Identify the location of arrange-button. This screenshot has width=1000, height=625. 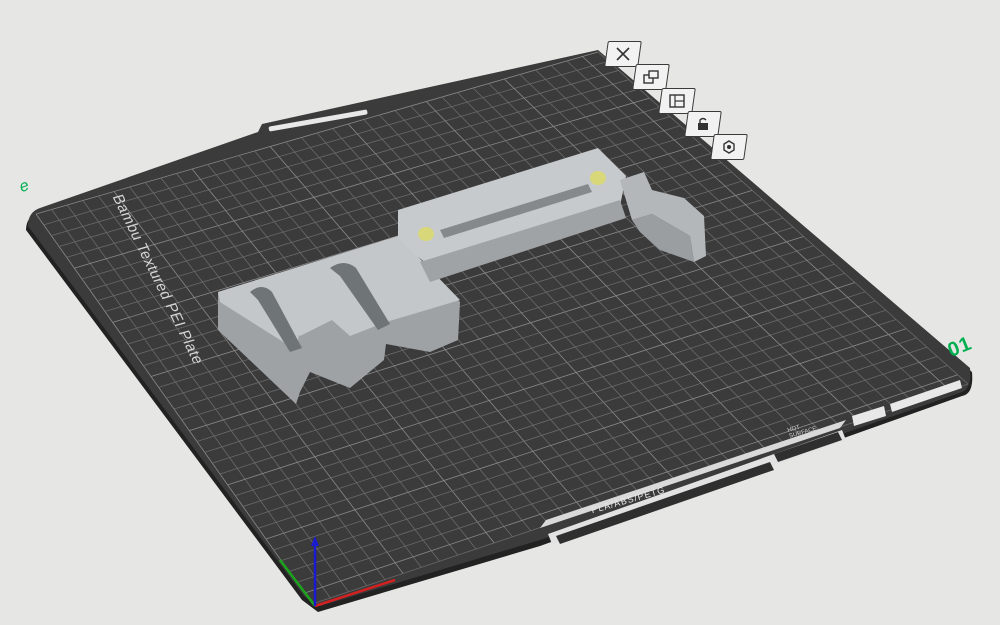
(651, 77).